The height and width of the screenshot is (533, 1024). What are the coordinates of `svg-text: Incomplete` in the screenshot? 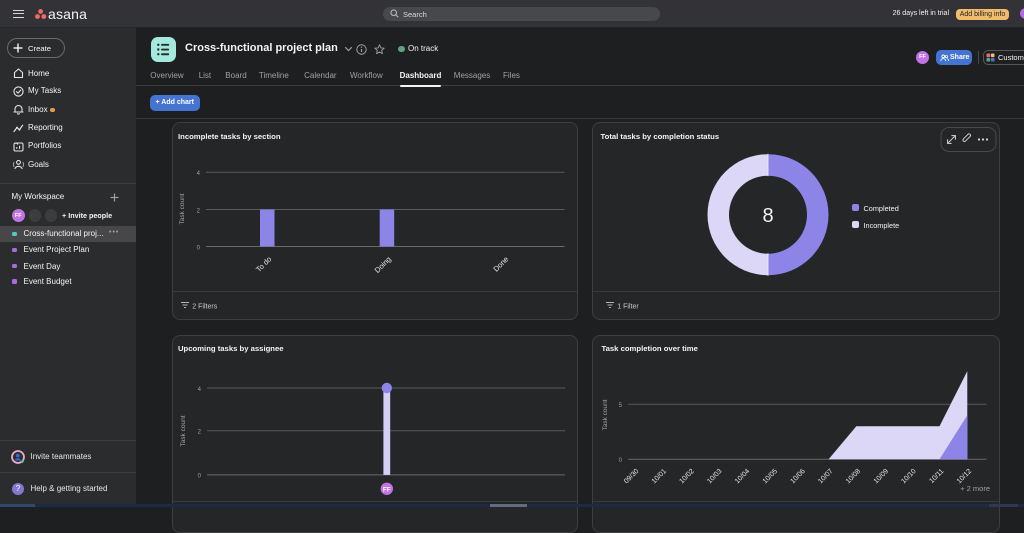 It's located at (882, 225).